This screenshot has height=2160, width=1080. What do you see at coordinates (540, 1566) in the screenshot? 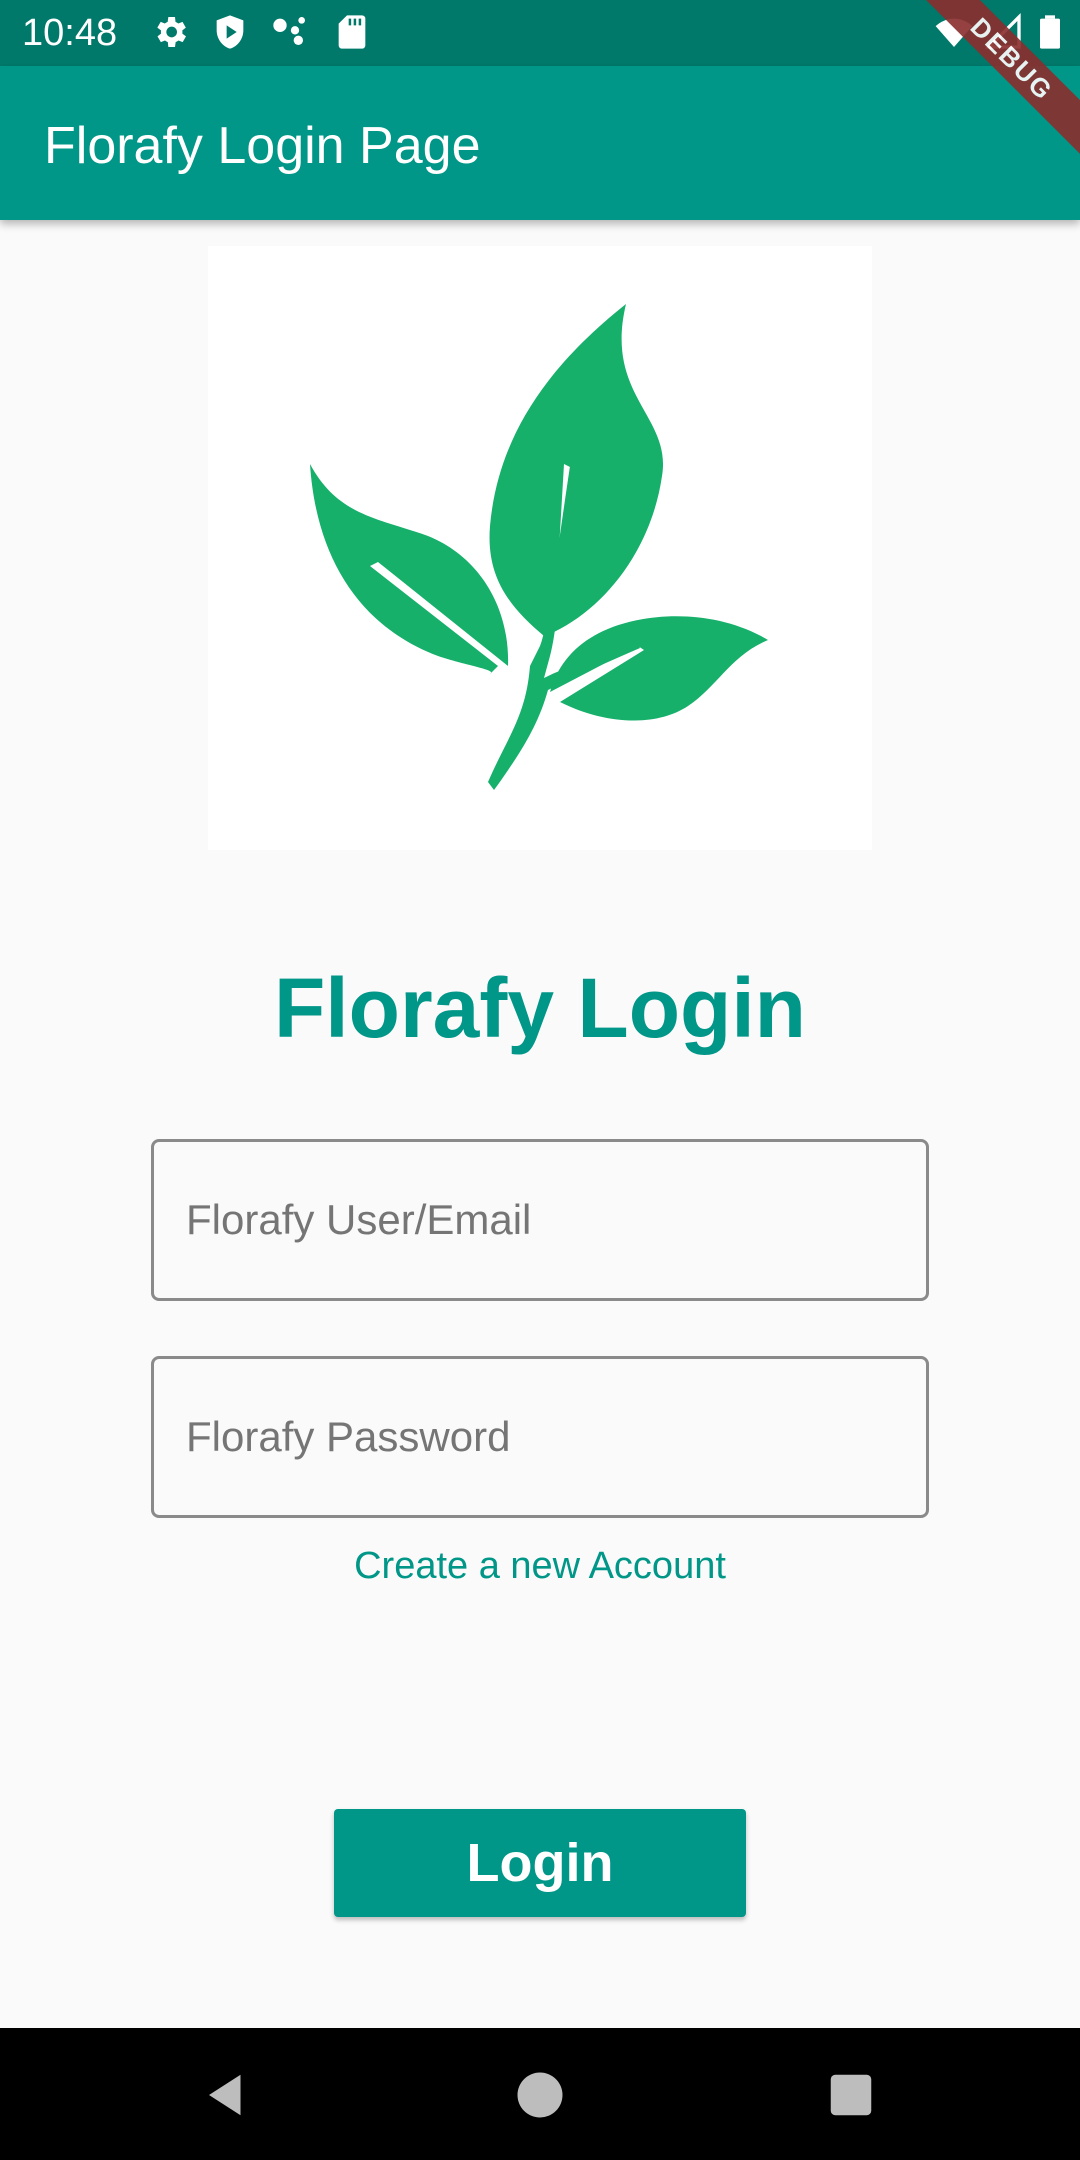
I see `create-account-link: Create a new Account` at bounding box center [540, 1566].